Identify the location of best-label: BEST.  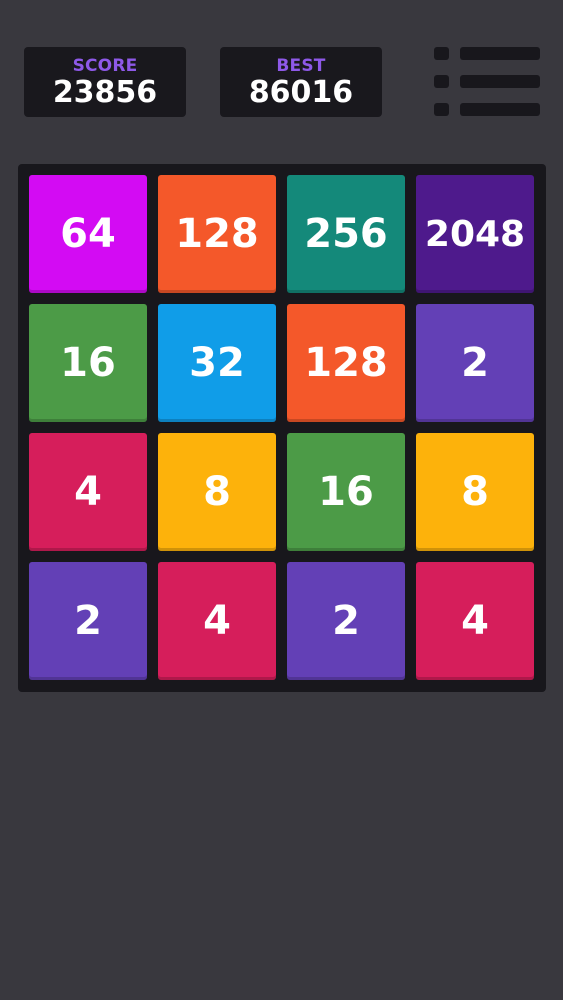
(301, 66).